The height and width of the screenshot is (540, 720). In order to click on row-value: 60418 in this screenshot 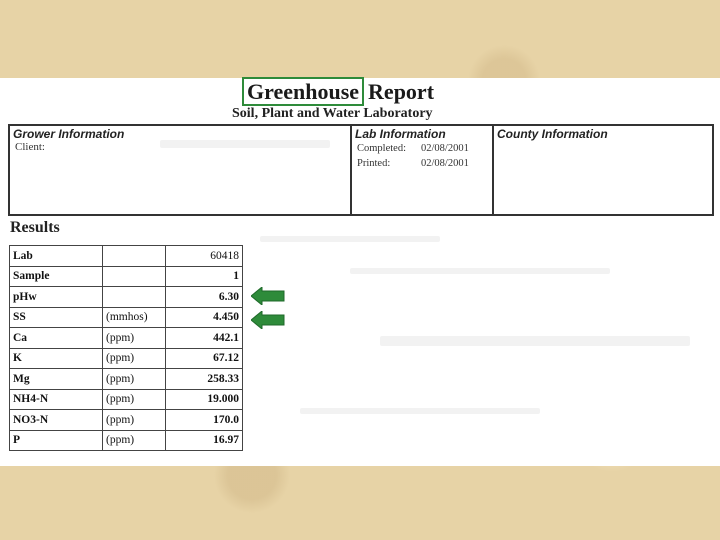, I will do `click(204, 256)`.